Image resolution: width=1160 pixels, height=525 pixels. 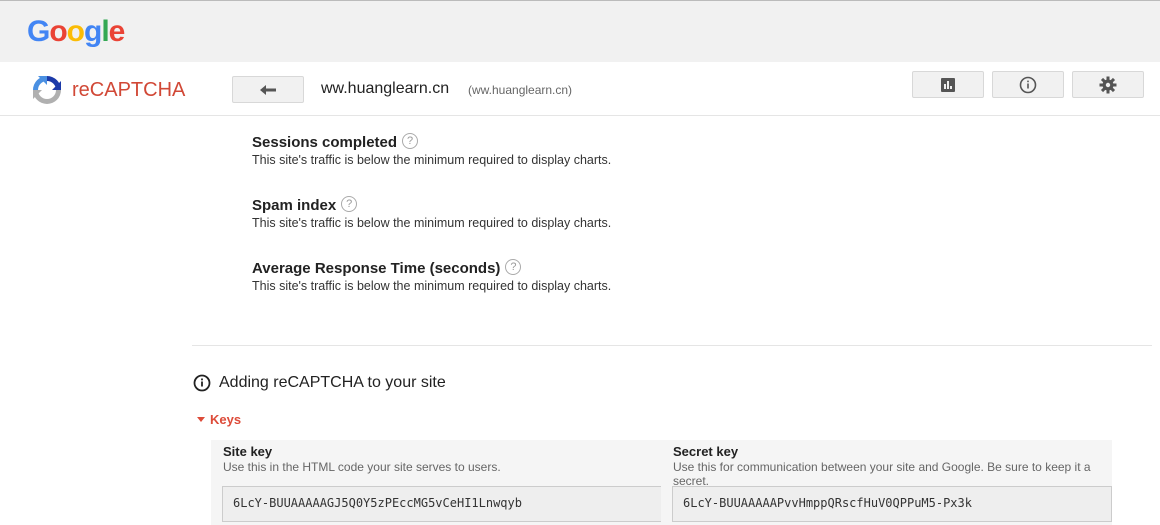 What do you see at coordinates (93, 31) in the screenshot?
I see `google-logo-letter-g2: g` at bounding box center [93, 31].